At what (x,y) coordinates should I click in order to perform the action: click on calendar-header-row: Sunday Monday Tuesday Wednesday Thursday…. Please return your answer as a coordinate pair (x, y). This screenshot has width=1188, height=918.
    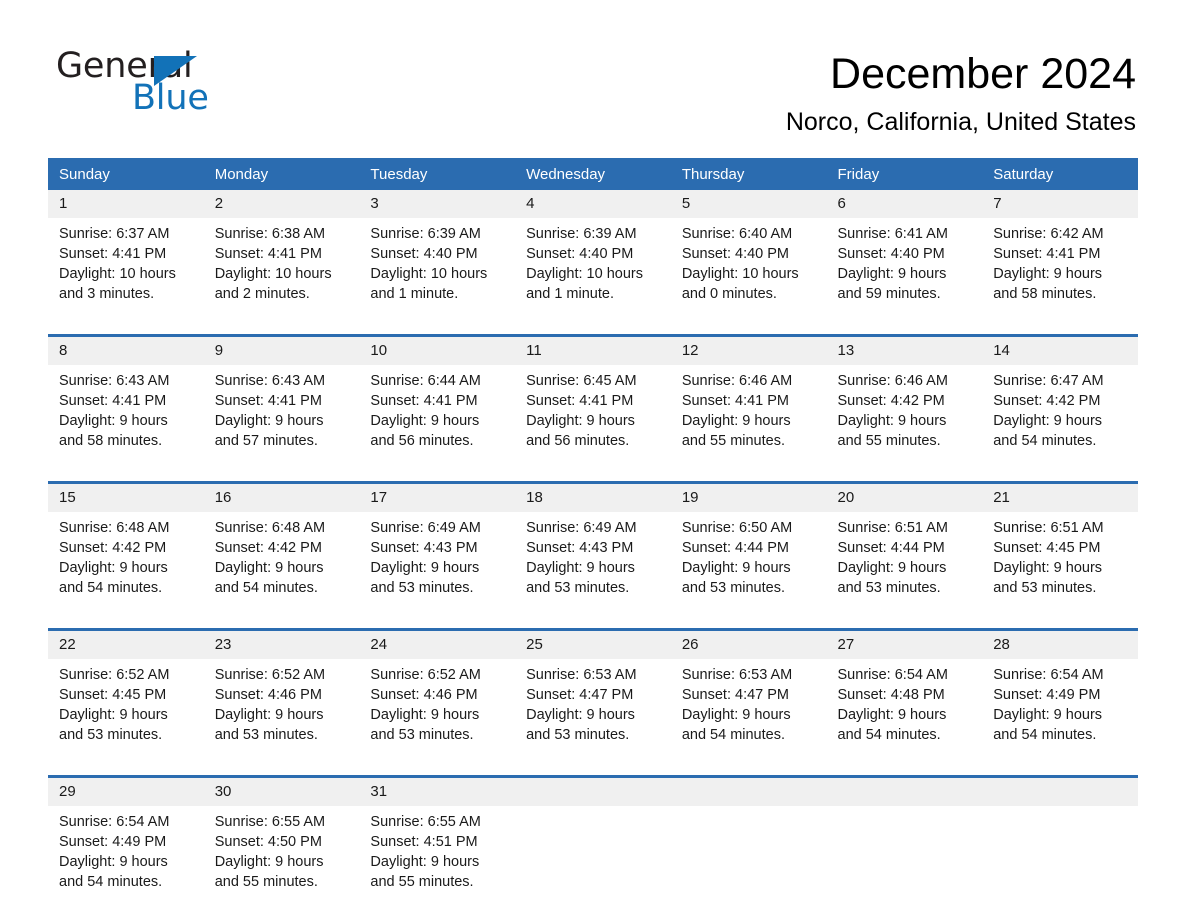
    Looking at the image, I should click on (593, 174).